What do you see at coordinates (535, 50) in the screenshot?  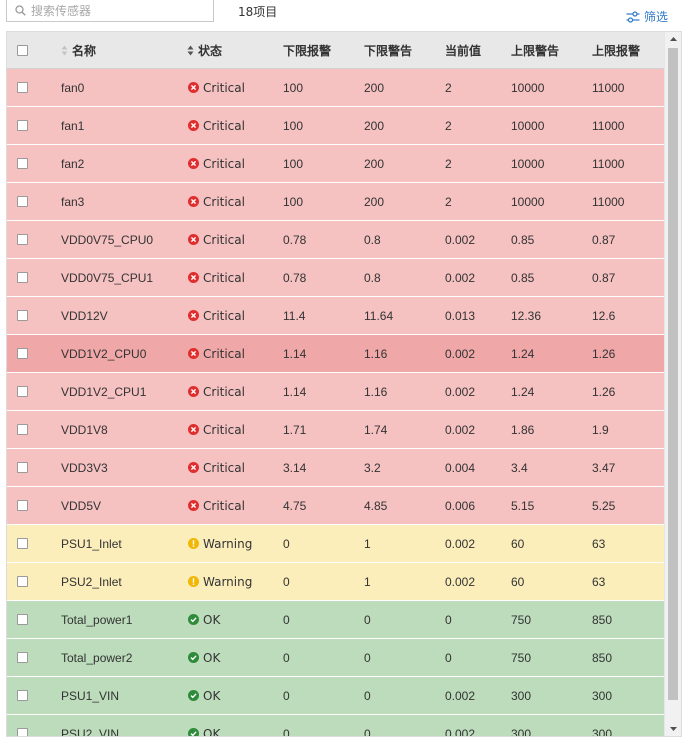 I see `column-header-upper-warning: 上限警告` at bounding box center [535, 50].